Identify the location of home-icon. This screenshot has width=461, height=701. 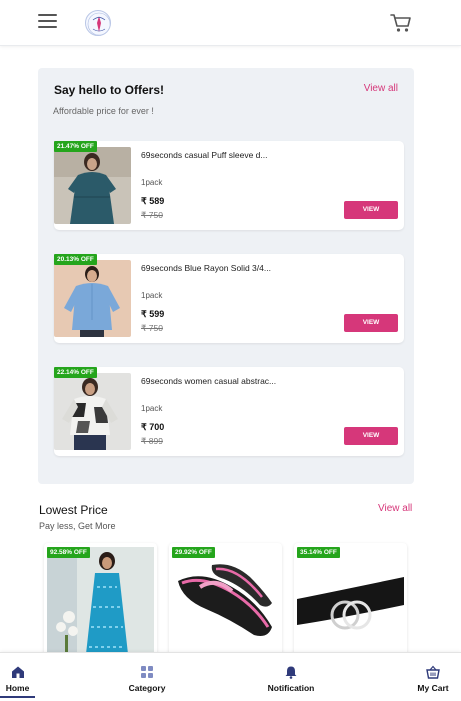
(18, 672).